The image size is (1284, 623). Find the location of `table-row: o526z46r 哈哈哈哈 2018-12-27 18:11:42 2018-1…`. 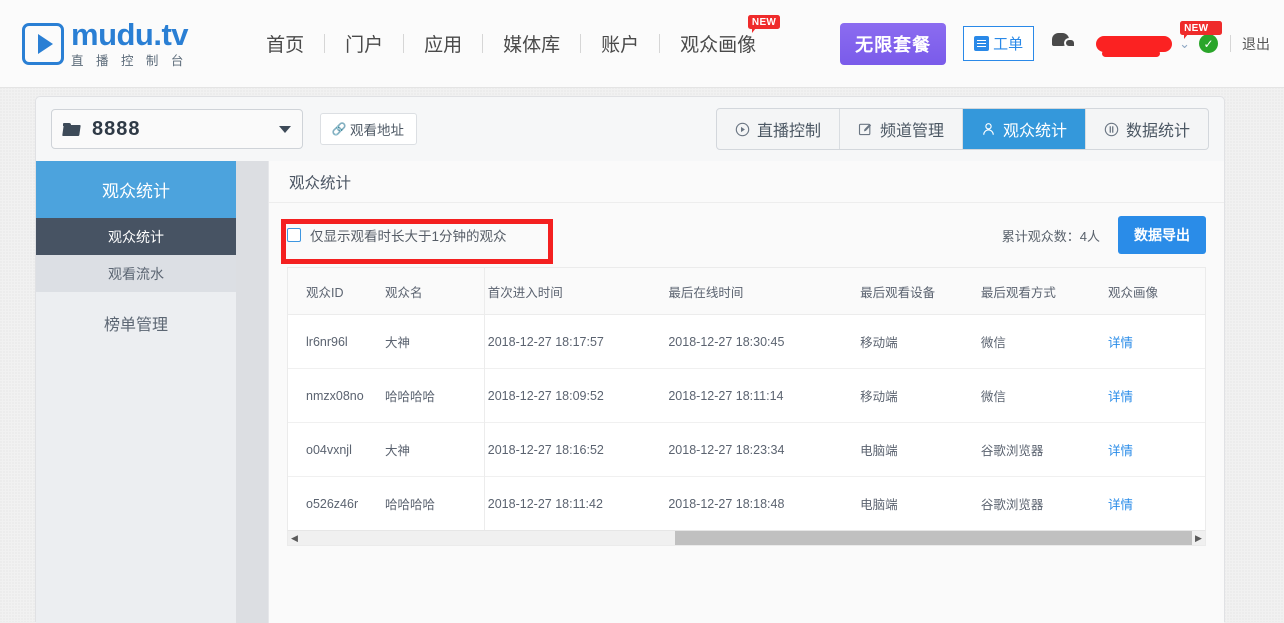

table-row: o526z46r 哈哈哈哈 2018-12-27 18:11:42 2018-1… is located at coordinates (746, 503).